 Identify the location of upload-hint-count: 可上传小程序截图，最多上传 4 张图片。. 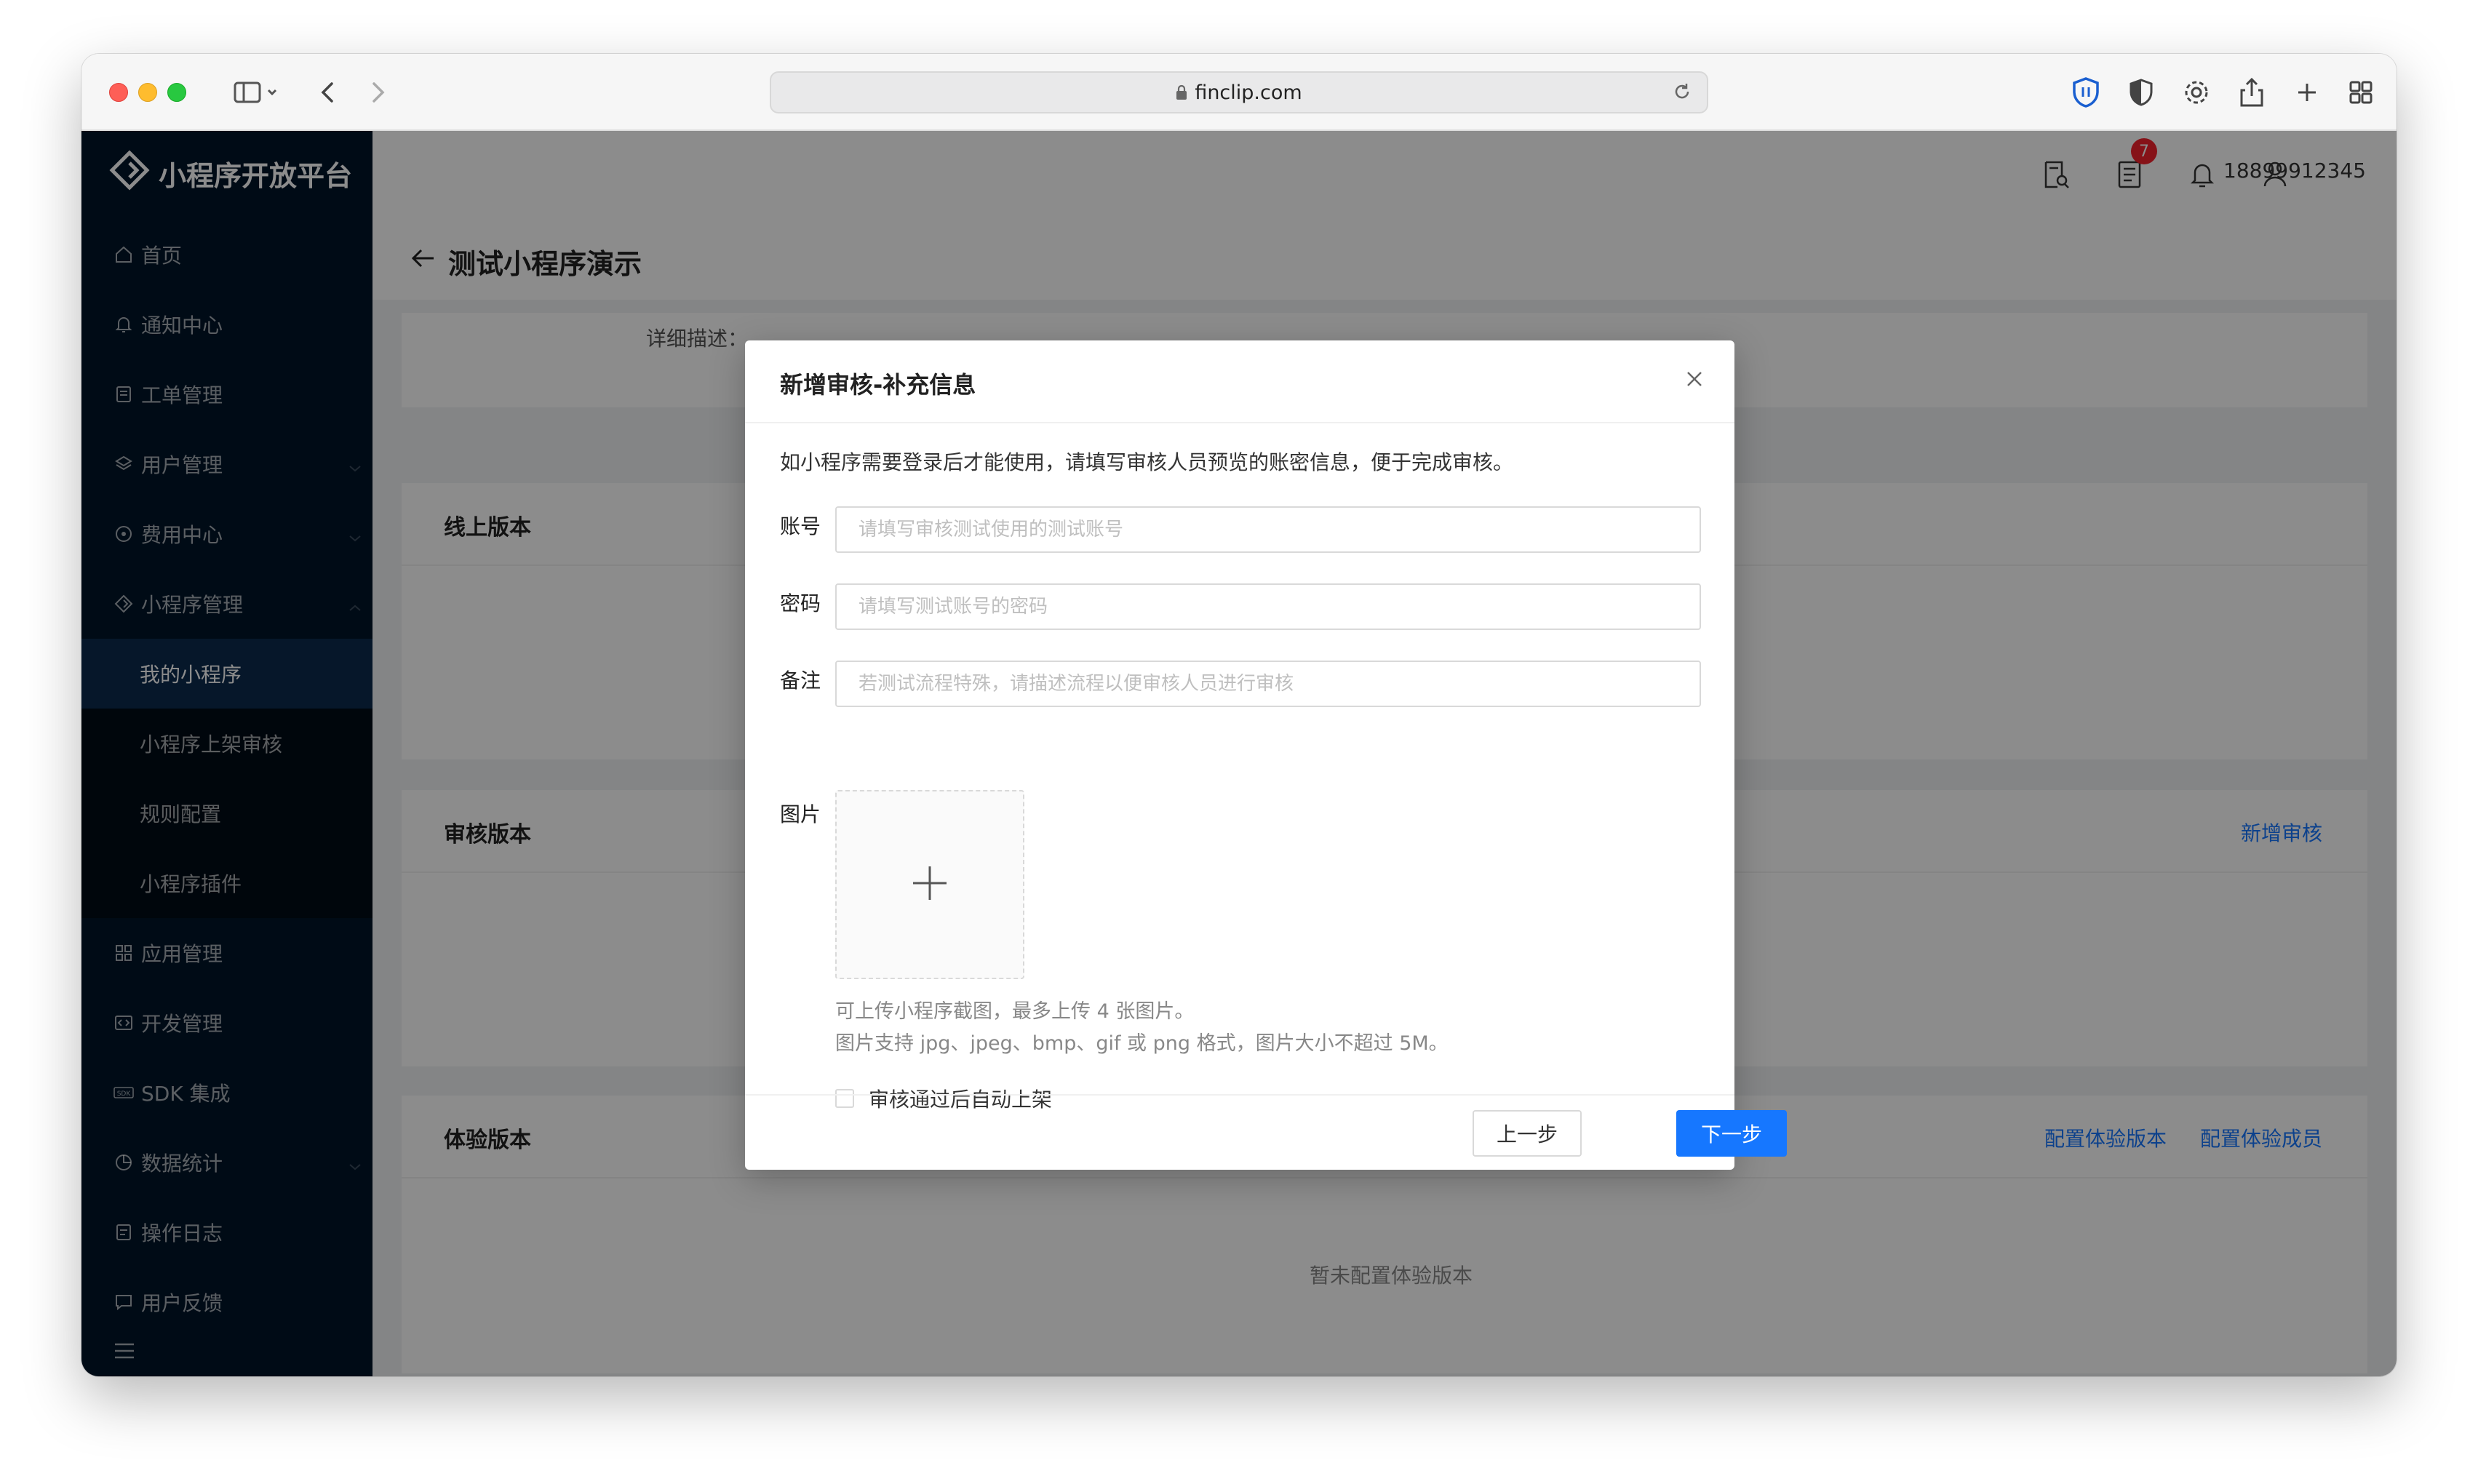
(1015, 1011).